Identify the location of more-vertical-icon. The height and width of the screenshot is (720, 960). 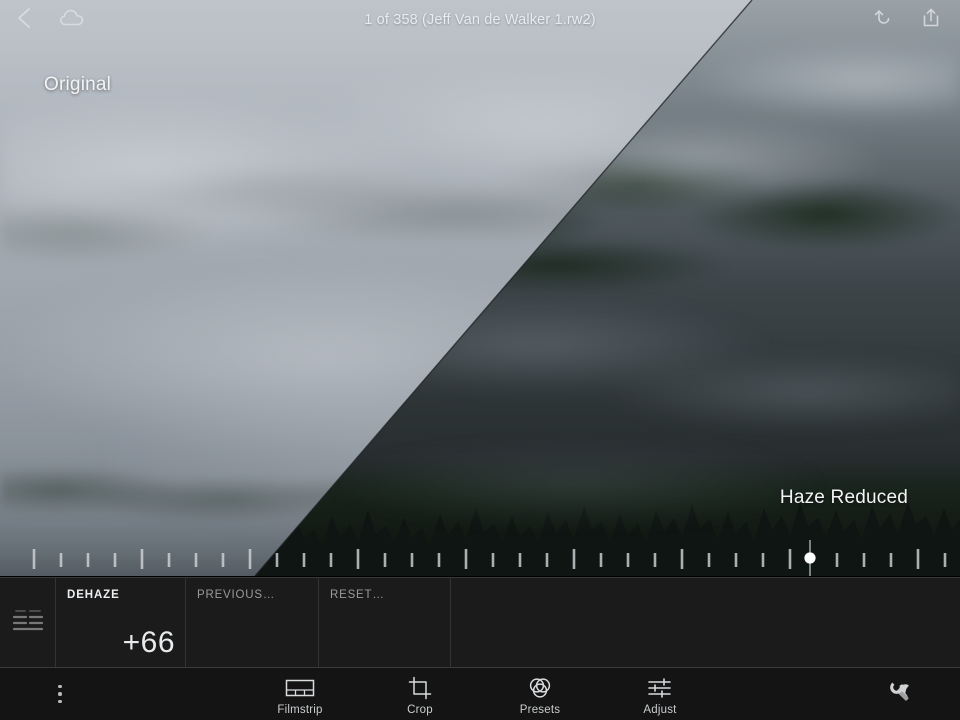
(60, 694).